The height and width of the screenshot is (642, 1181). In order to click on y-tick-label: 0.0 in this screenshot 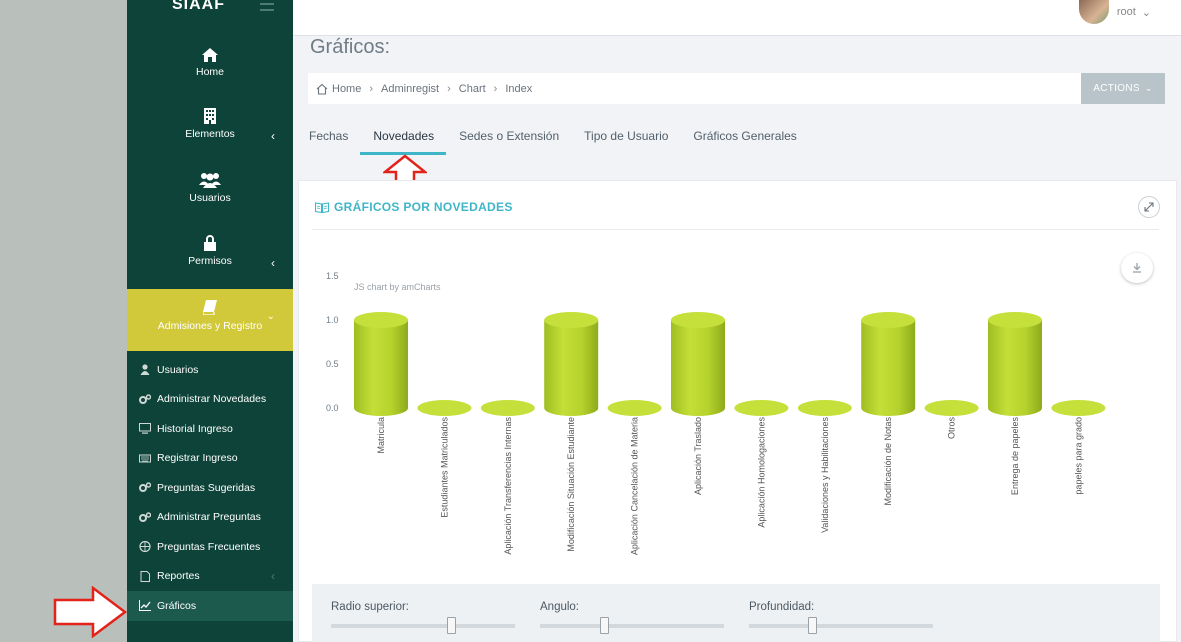, I will do `click(332, 408)`.